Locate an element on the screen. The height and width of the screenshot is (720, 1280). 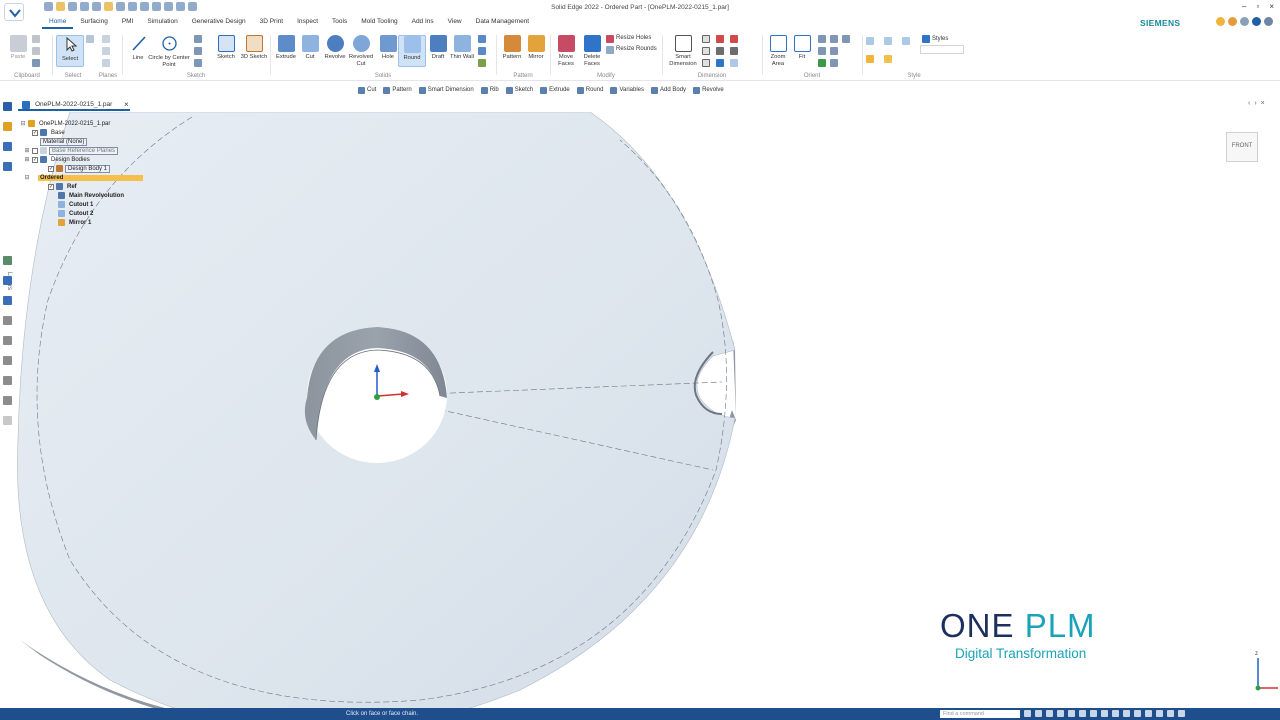
rotate-status-icon is located at coordinates (1071, 713).